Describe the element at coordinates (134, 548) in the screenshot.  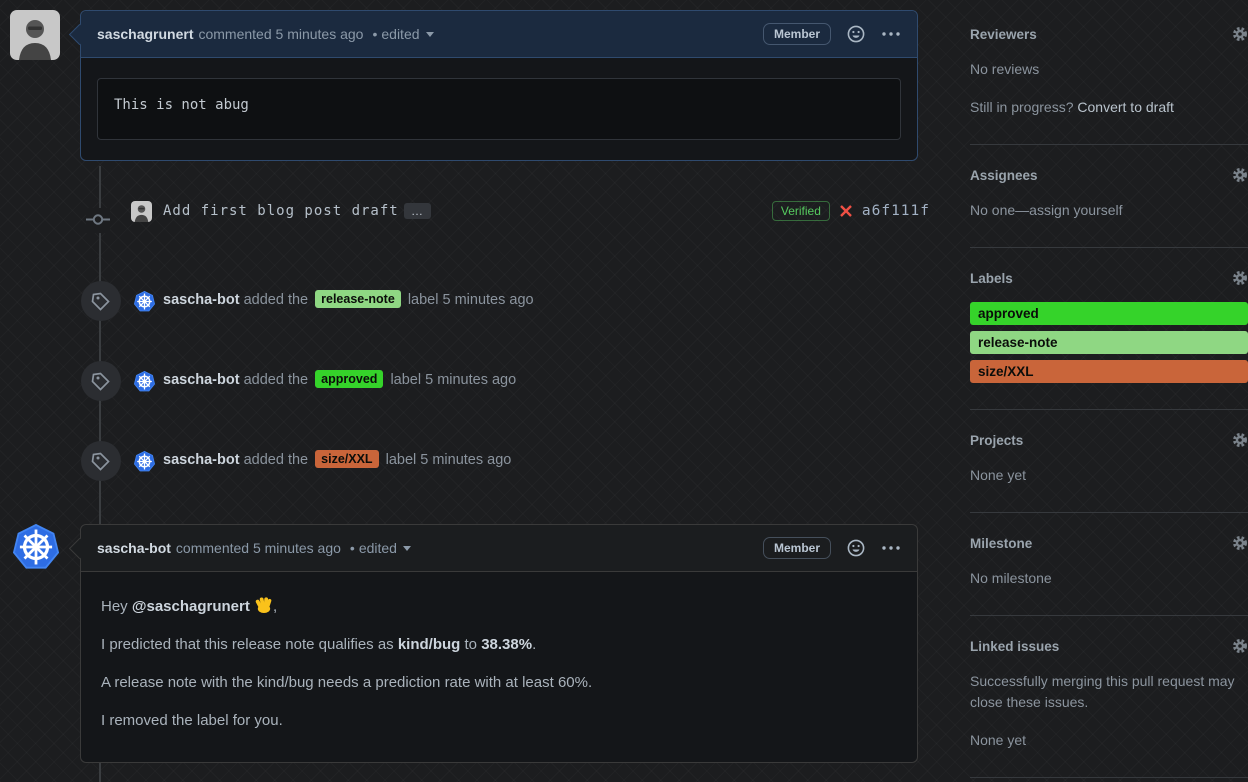
I see `comment-author-link: sascha-bot` at that location.